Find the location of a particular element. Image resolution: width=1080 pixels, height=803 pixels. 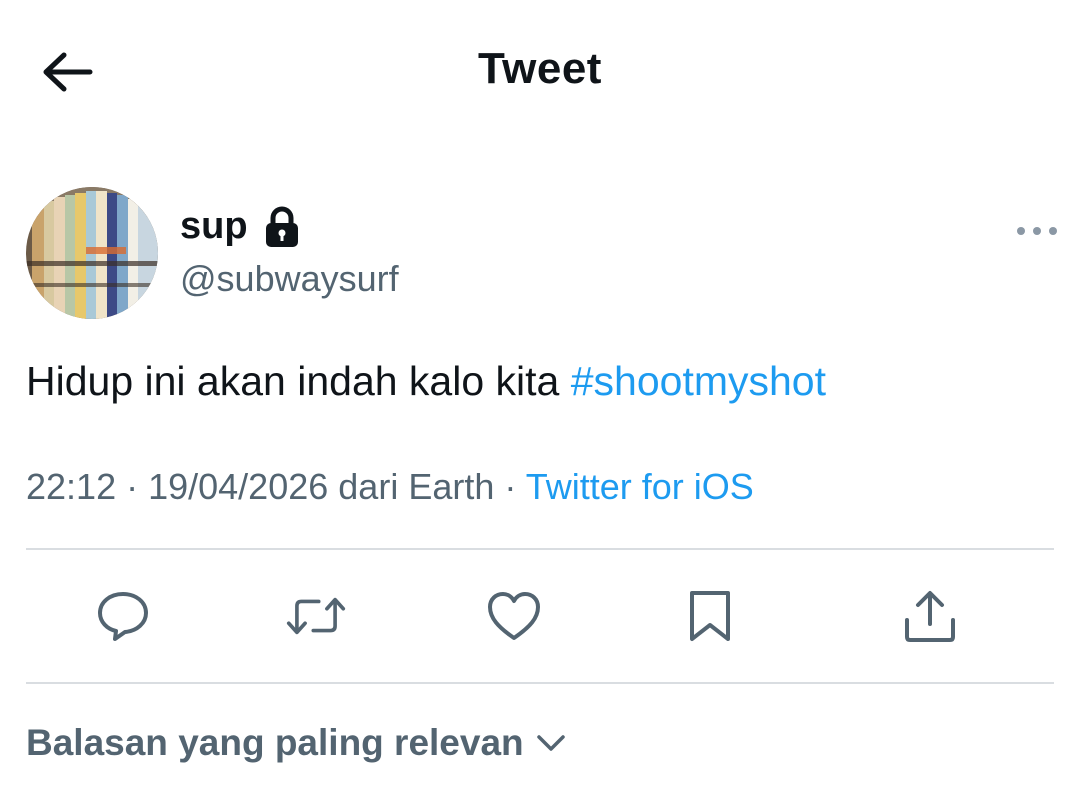

share-icon is located at coordinates (930, 616).